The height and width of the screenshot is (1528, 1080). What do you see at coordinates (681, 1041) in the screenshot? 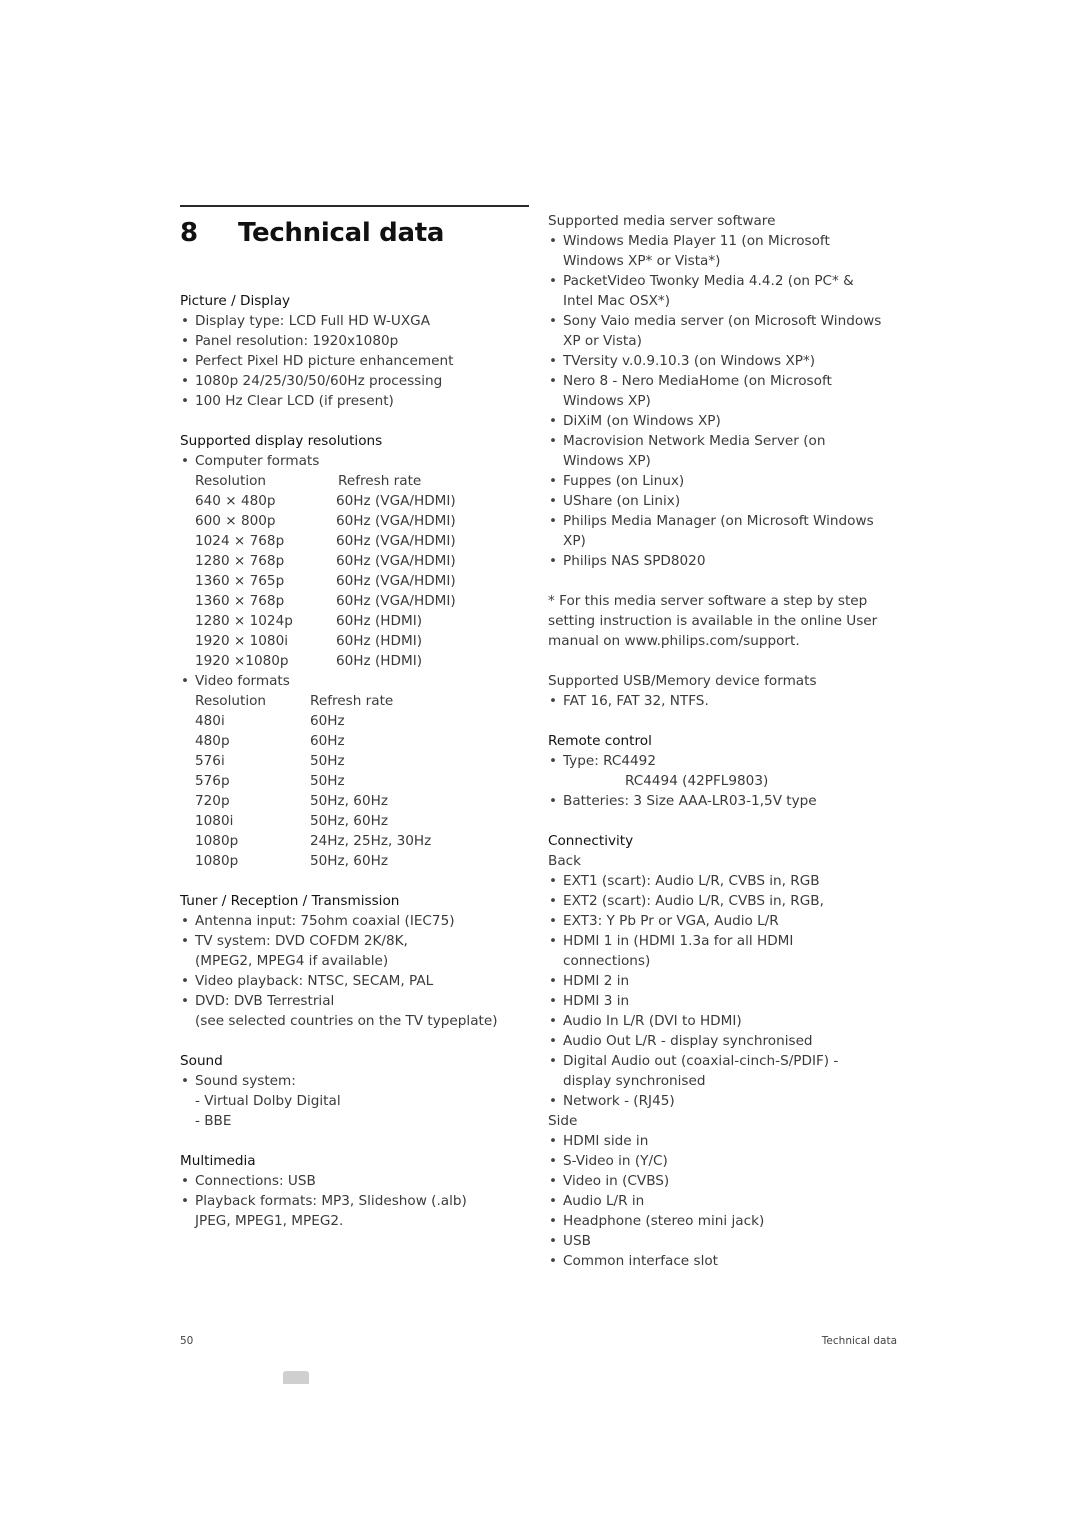
I see `list-item: • Audio Out L/R - display synchronised` at bounding box center [681, 1041].